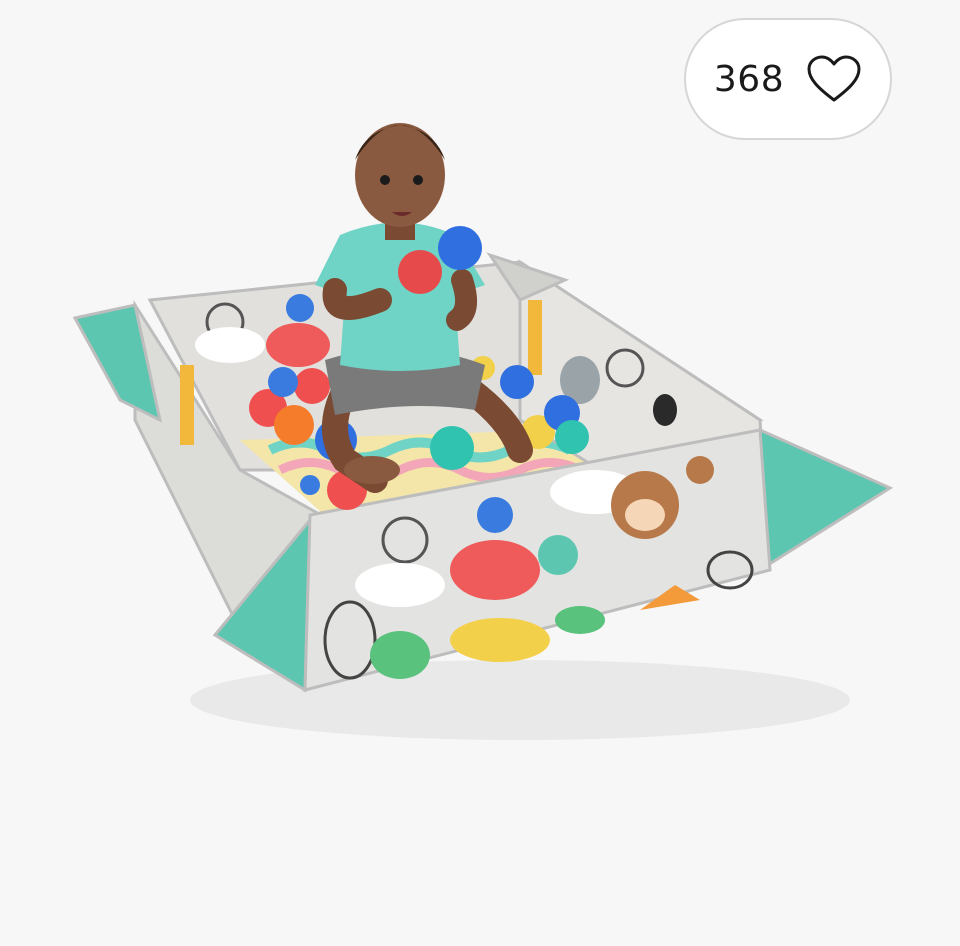 The image size is (960, 946). Describe the element at coordinates (788, 79) in the screenshot. I see `like-button: 368` at that location.